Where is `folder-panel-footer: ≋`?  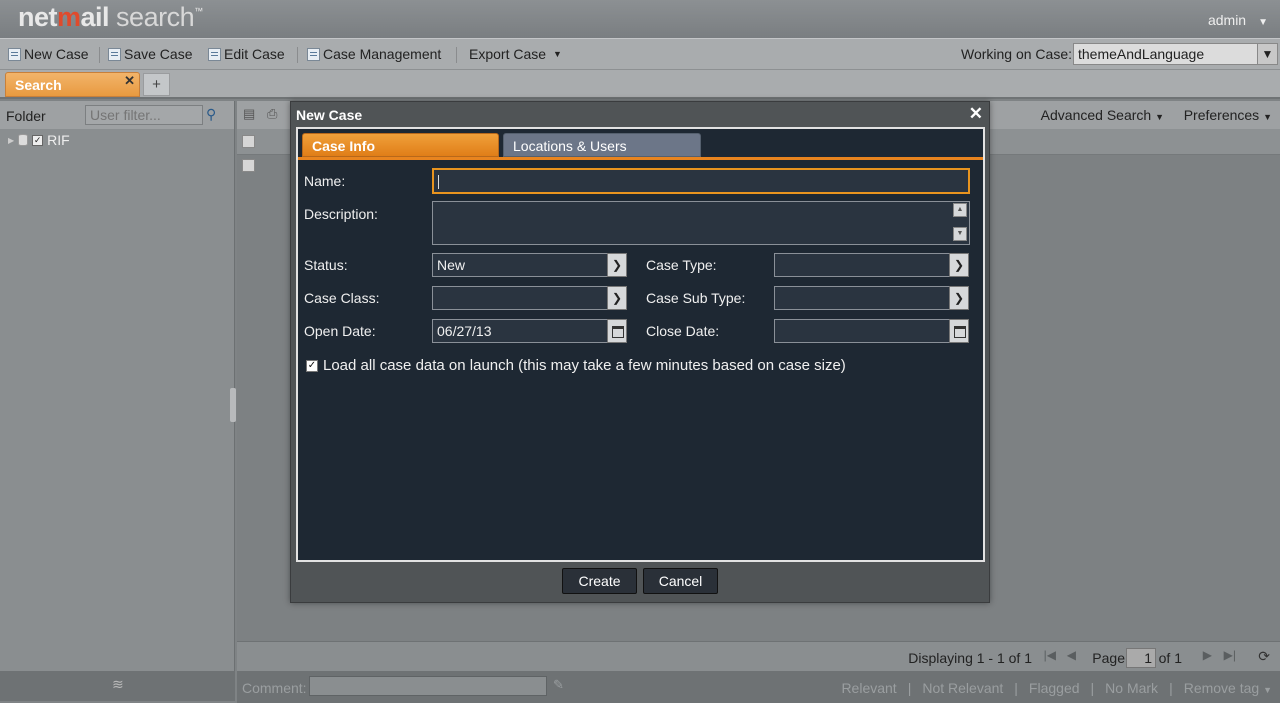 folder-panel-footer: ≋ is located at coordinates (117, 686).